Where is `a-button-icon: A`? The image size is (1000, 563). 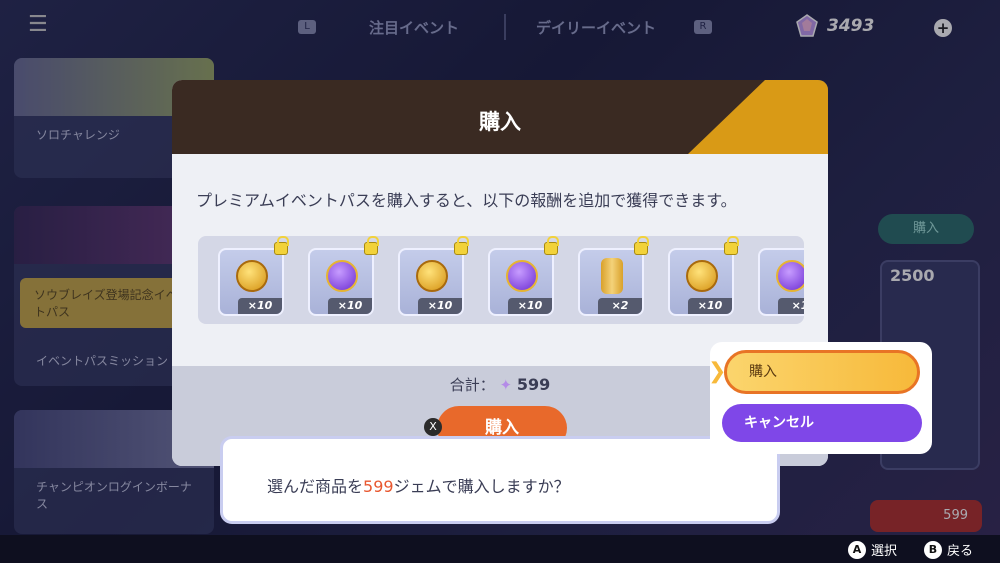
a-button-icon: A is located at coordinates (857, 549).